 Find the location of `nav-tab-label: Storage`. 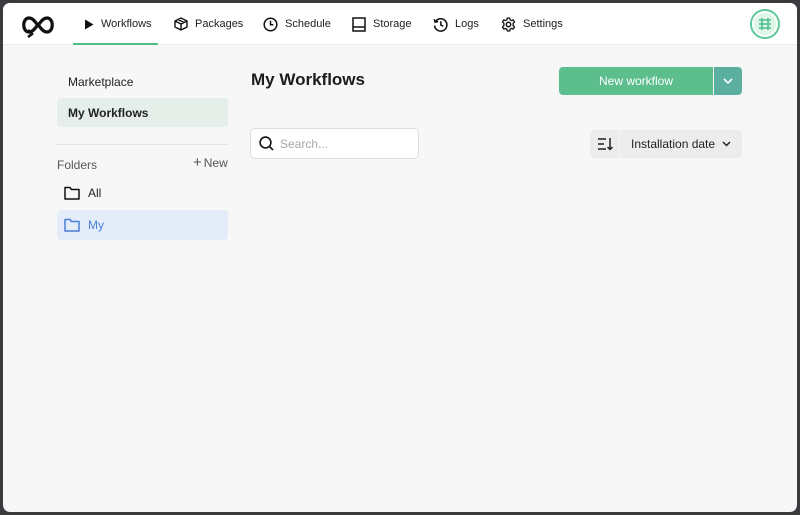

nav-tab-label: Storage is located at coordinates (392, 24).